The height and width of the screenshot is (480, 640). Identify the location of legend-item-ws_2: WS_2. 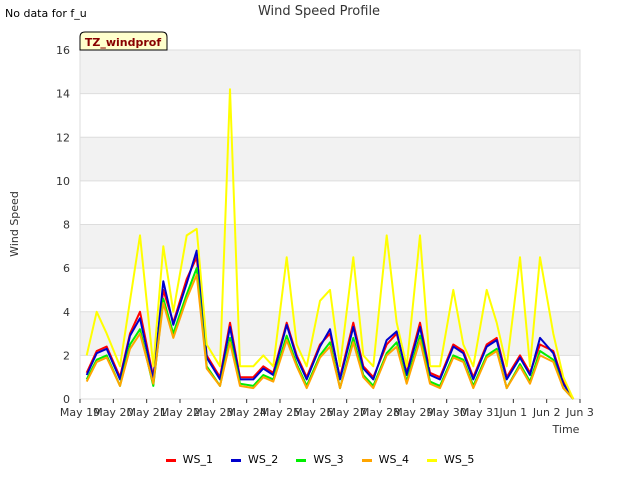
(254, 459).